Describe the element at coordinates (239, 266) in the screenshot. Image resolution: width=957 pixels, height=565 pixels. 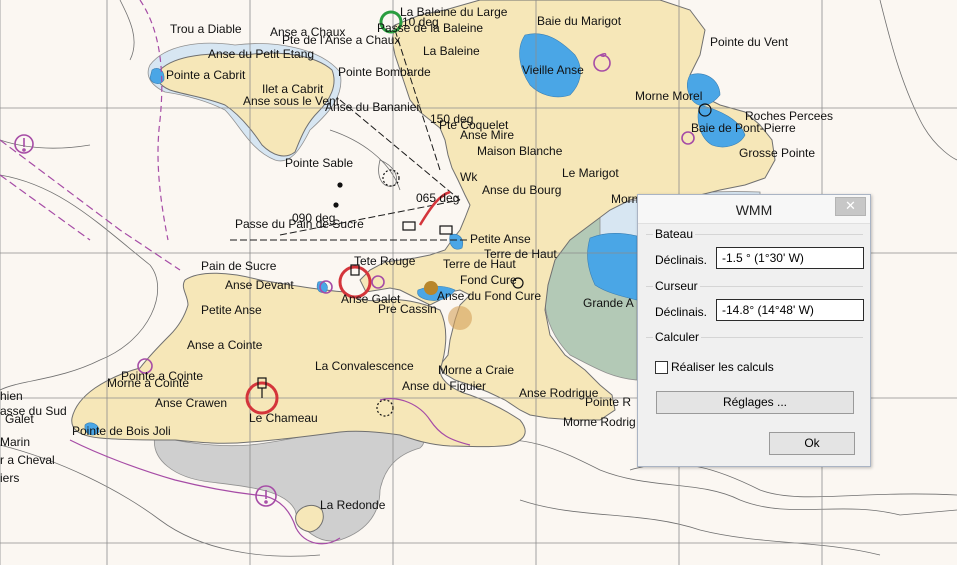
I see `chart-label-pain-de-sucre: Pain de Sucre` at that location.